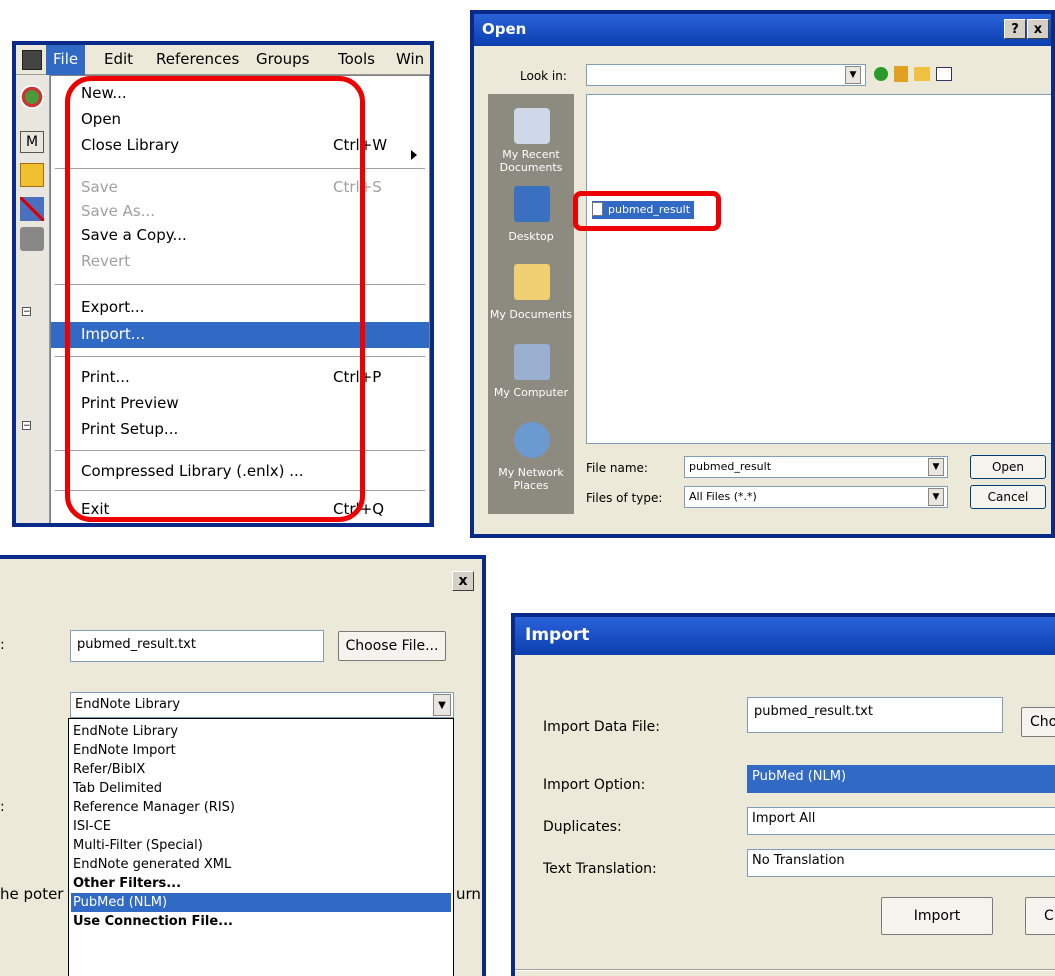  What do you see at coordinates (532, 440) in the screenshot?
I see `network-places-icon` at bounding box center [532, 440].